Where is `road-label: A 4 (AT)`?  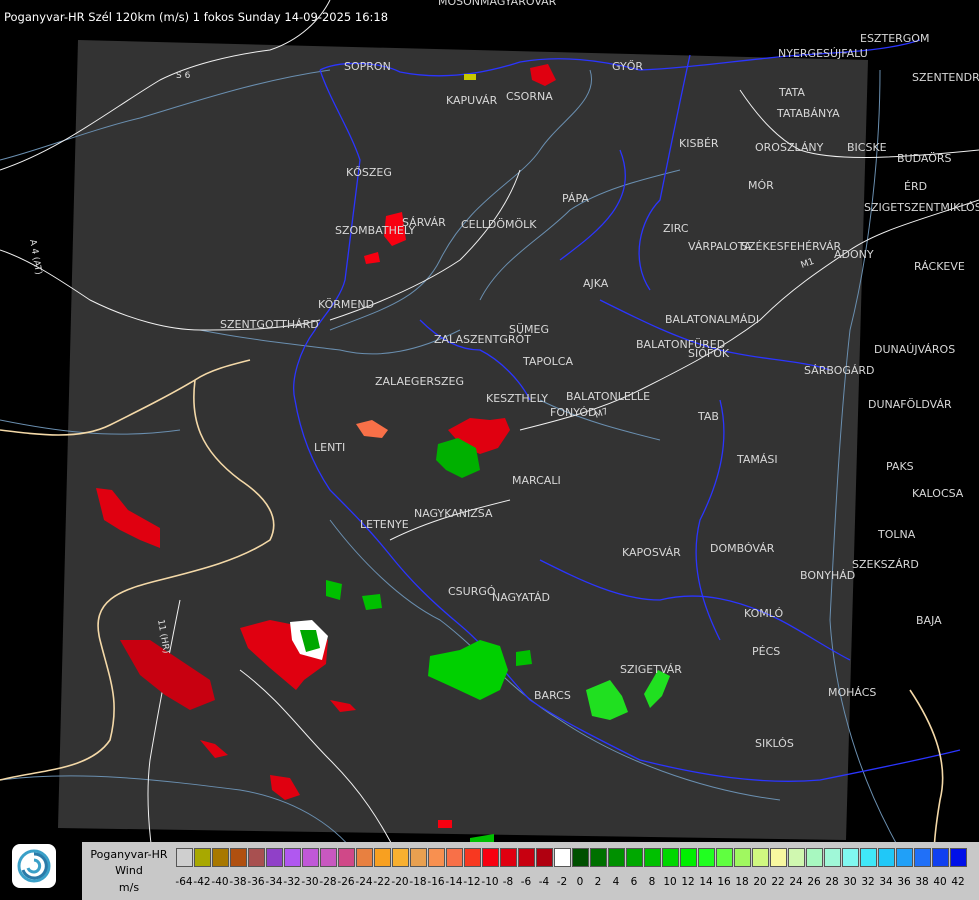 road-label: A 4 (AT) is located at coordinates (35, 257).